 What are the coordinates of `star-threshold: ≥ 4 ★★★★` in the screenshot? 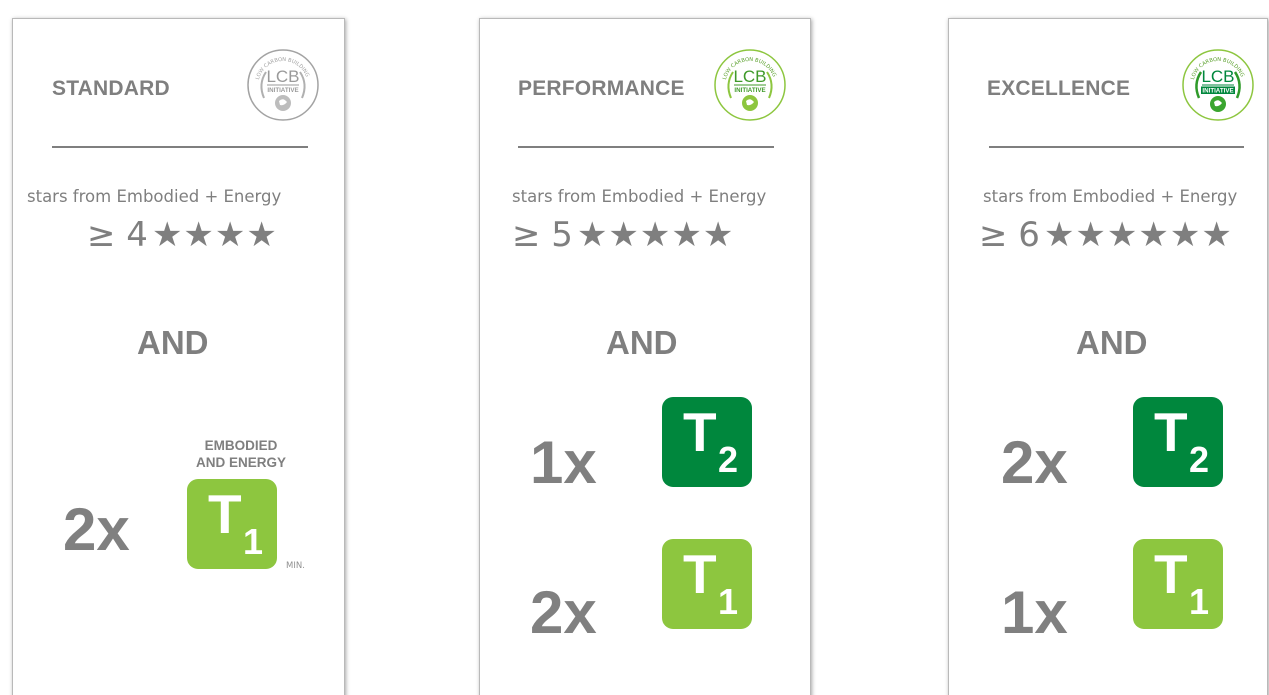 It's located at (182, 235).